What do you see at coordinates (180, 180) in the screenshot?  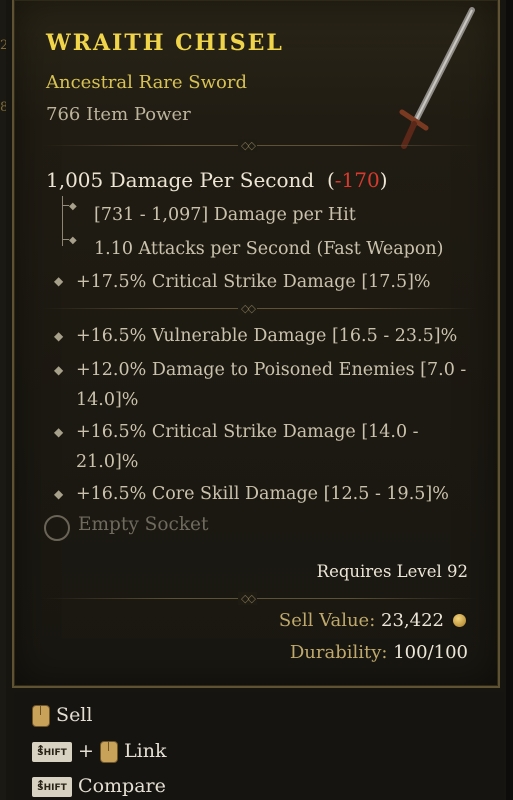 I see `dps-value: 1,005 Damage Per Second` at bounding box center [180, 180].